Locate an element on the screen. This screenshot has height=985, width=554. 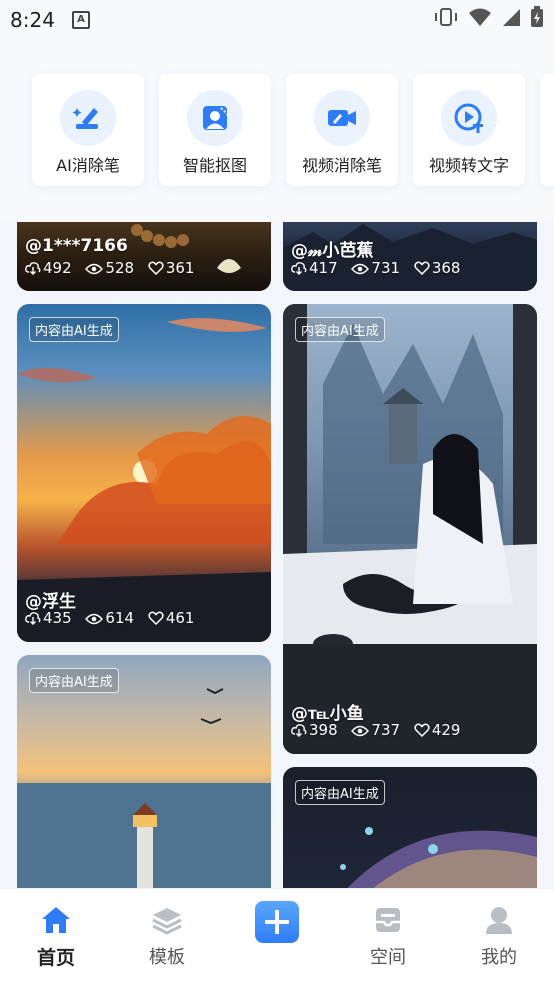
eraser-pen-icon is located at coordinates (88, 118).